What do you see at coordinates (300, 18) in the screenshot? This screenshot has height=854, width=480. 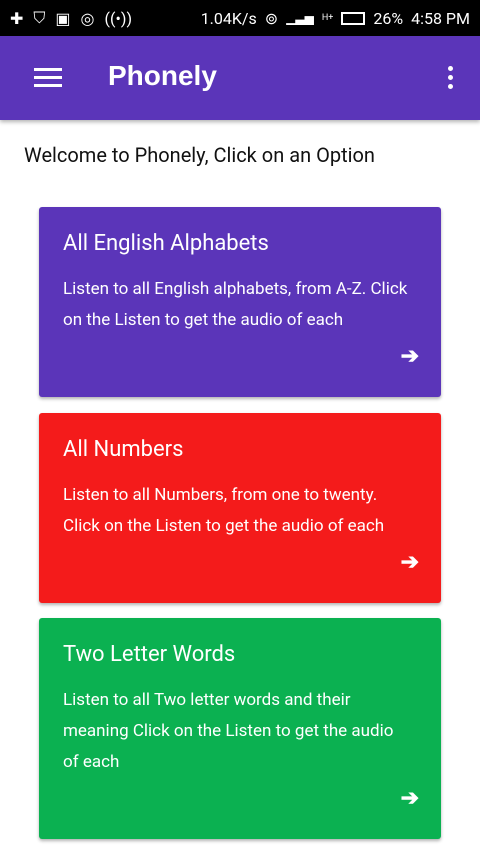 I see `signal-icon: ▁▃▅` at bounding box center [300, 18].